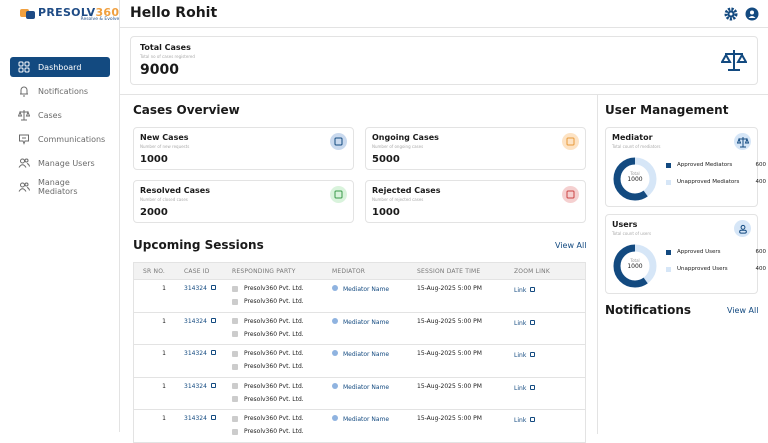 The width and height of the screenshot is (768, 443). Describe the element at coordinates (406, 190) in the screenshot. I see `card-title: Rejected Cases` at that location.